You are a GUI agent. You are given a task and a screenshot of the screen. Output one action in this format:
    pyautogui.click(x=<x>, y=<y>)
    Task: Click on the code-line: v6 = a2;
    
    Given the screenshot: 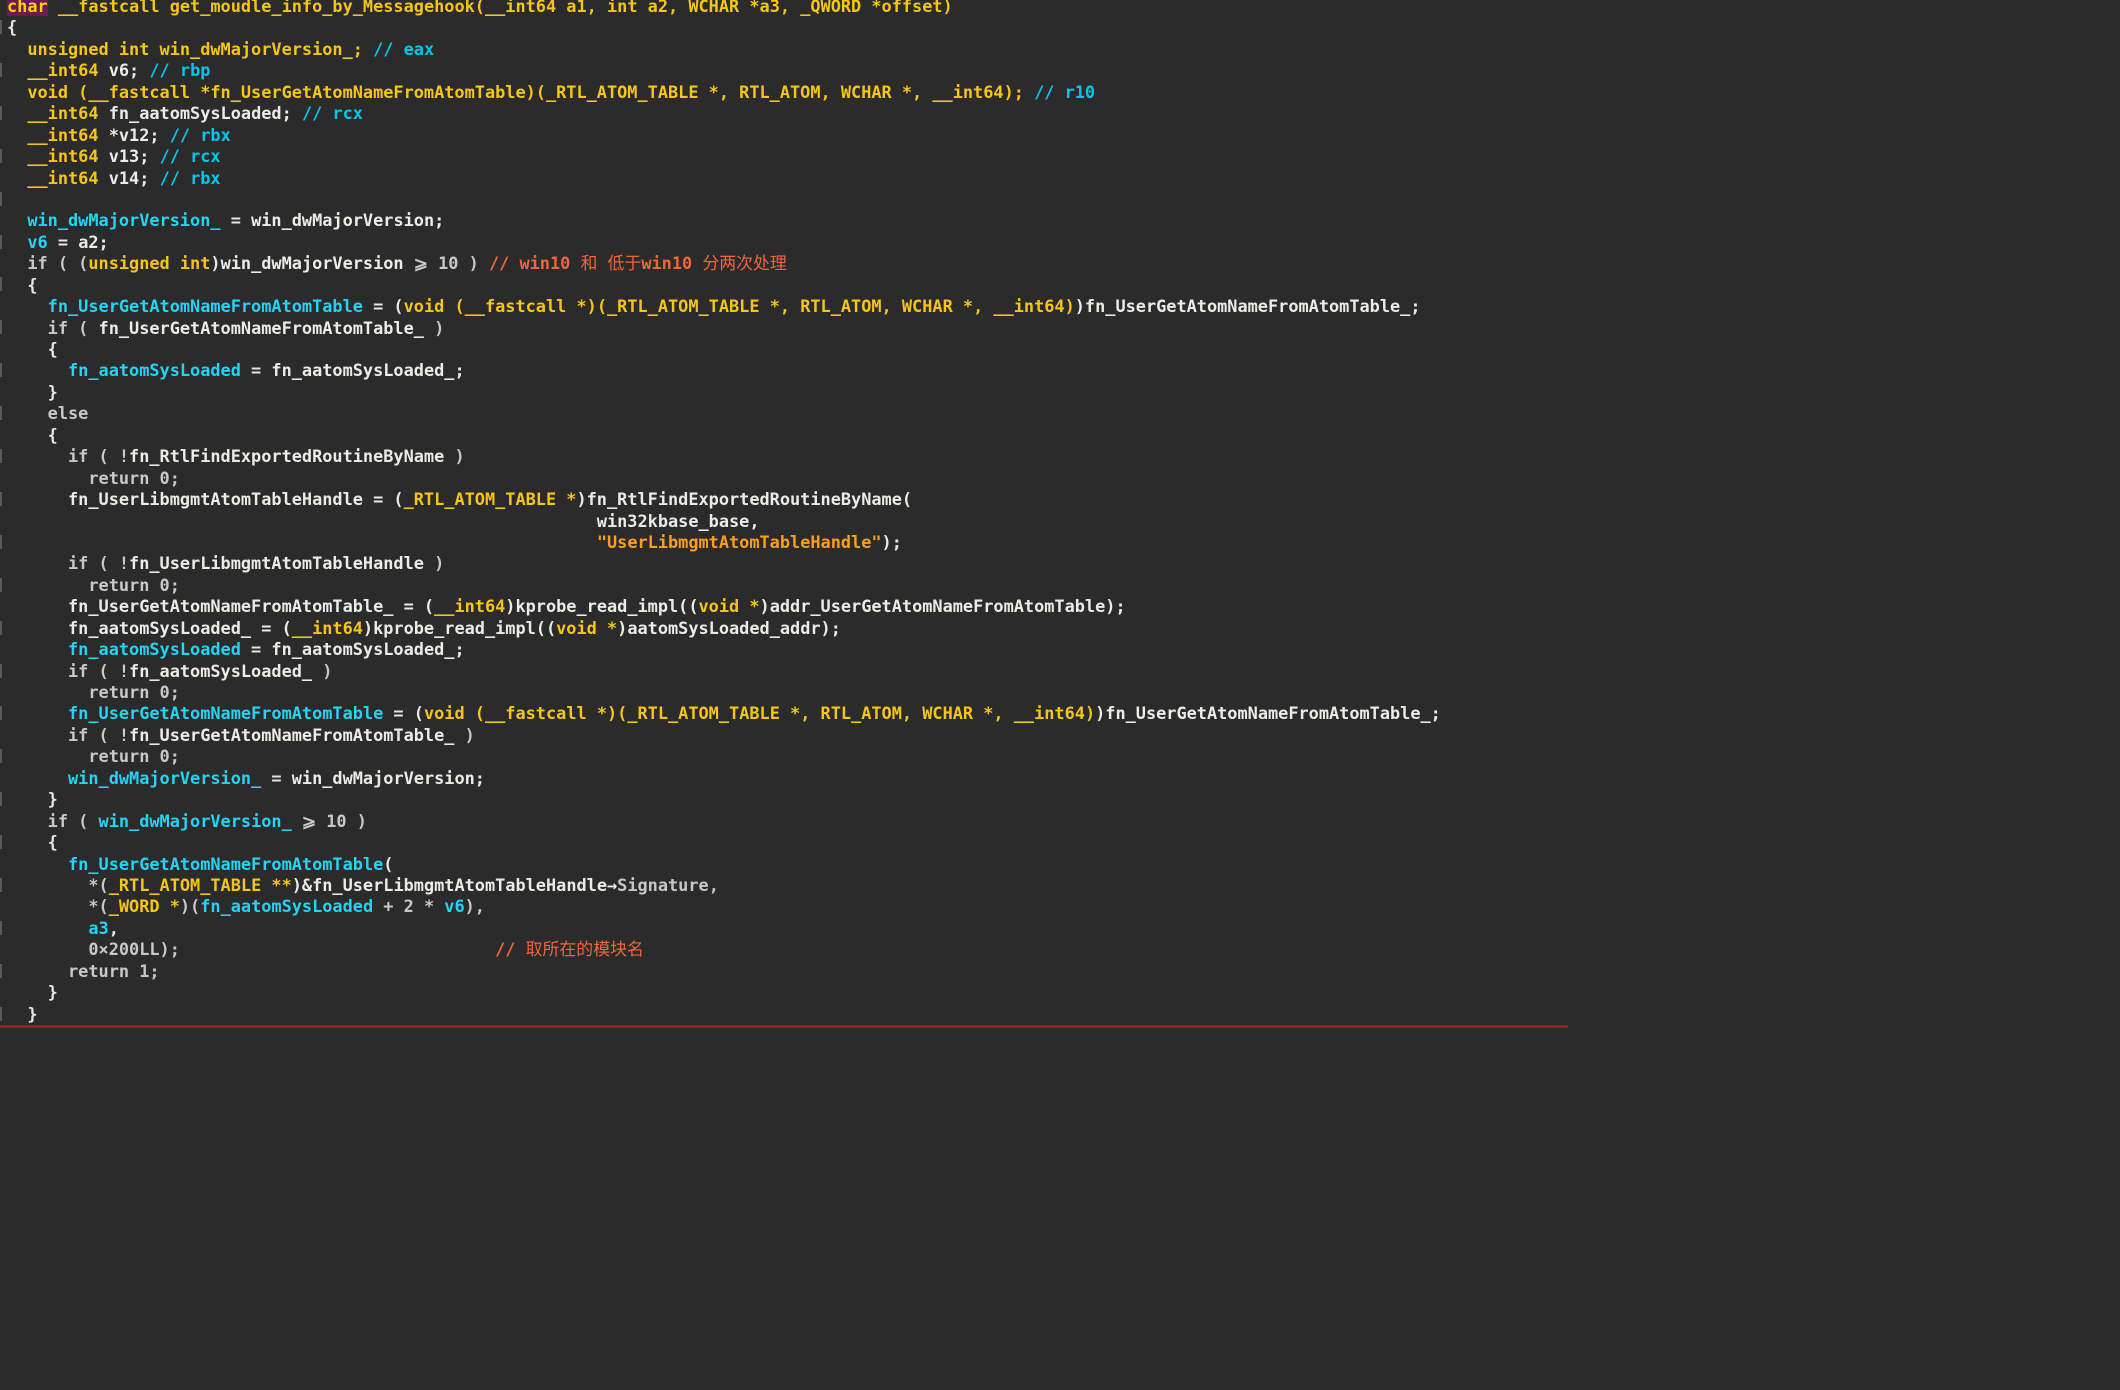 What is the action you would take?
    pyautogui.click(x=787, y=242)
    